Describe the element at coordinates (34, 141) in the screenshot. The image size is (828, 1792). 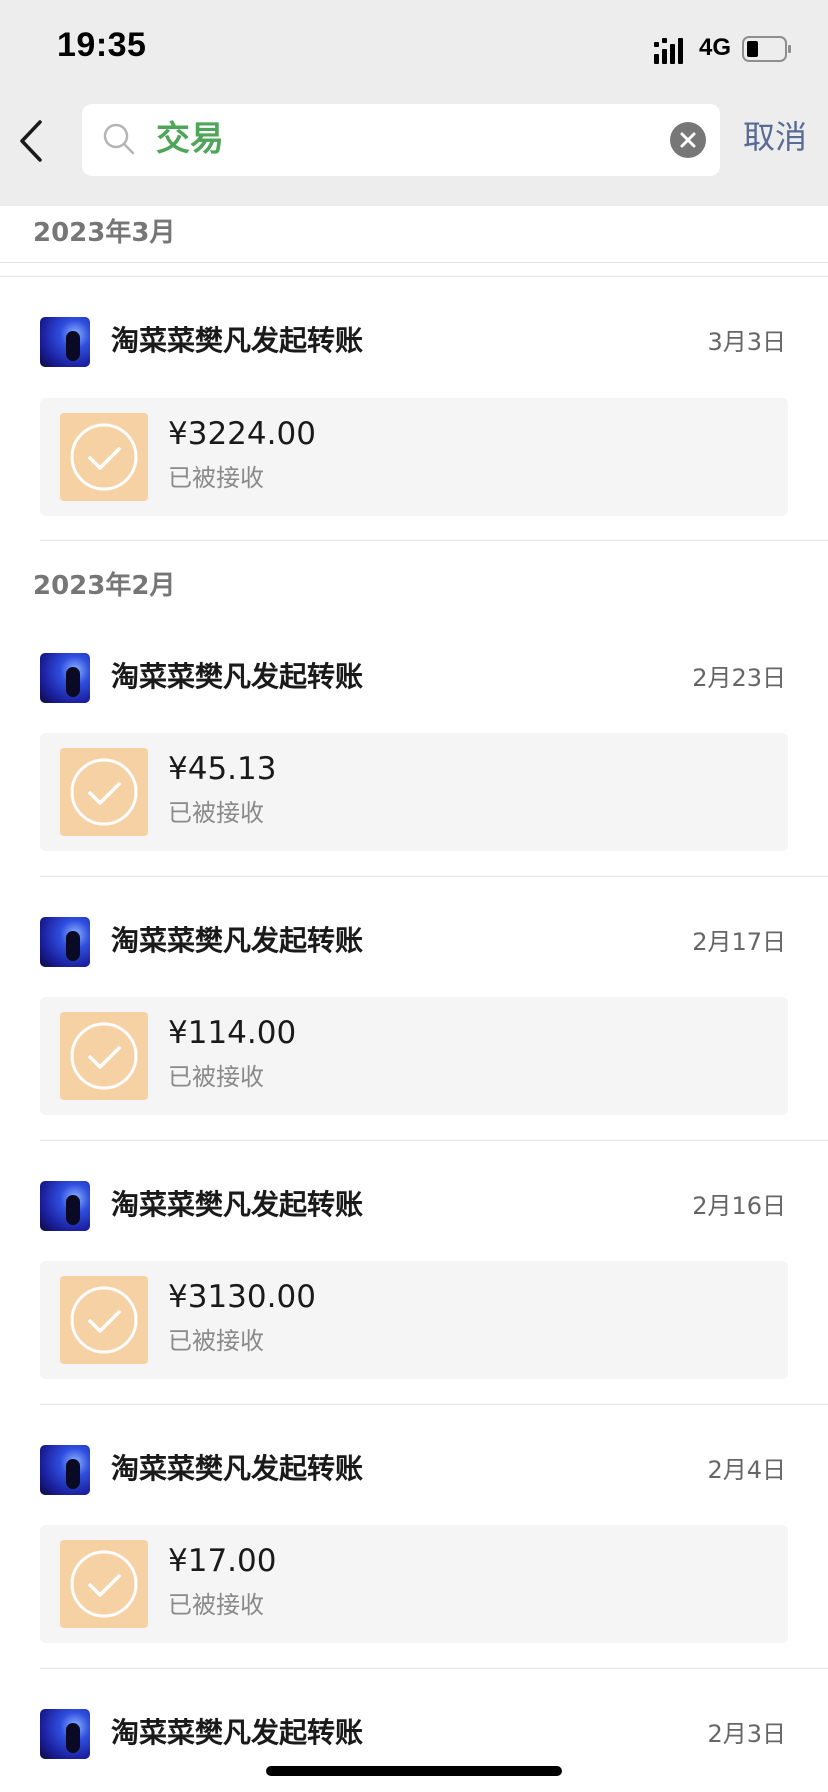
I see `back-arrow-icon` at that location.